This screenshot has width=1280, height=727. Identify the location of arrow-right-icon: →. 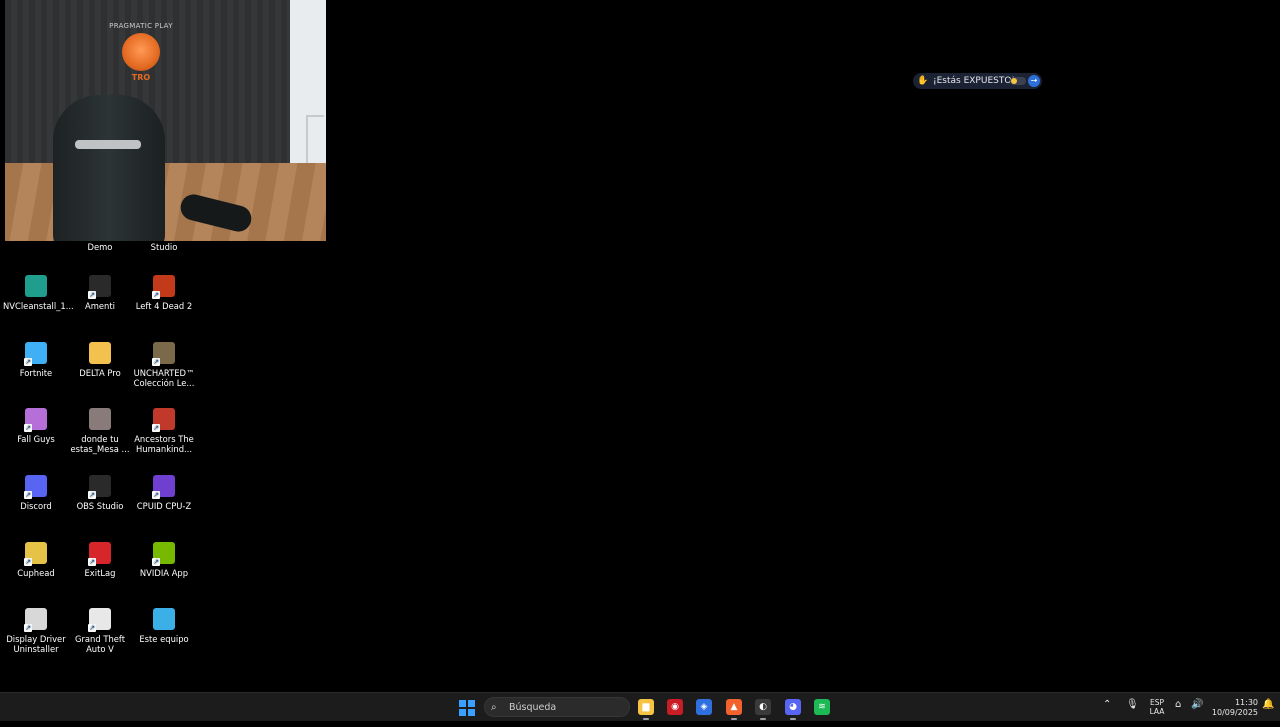
(1034, 81).